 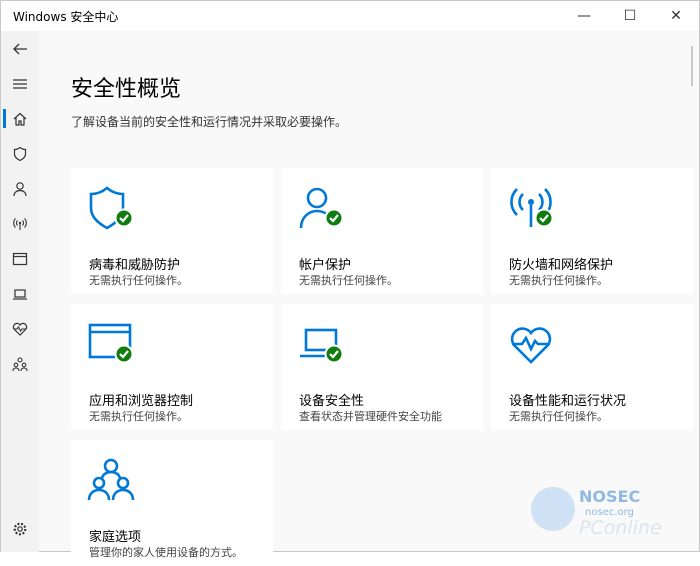 I want to click on window-title: Windows 安全中心, so click(x=66, y=16).